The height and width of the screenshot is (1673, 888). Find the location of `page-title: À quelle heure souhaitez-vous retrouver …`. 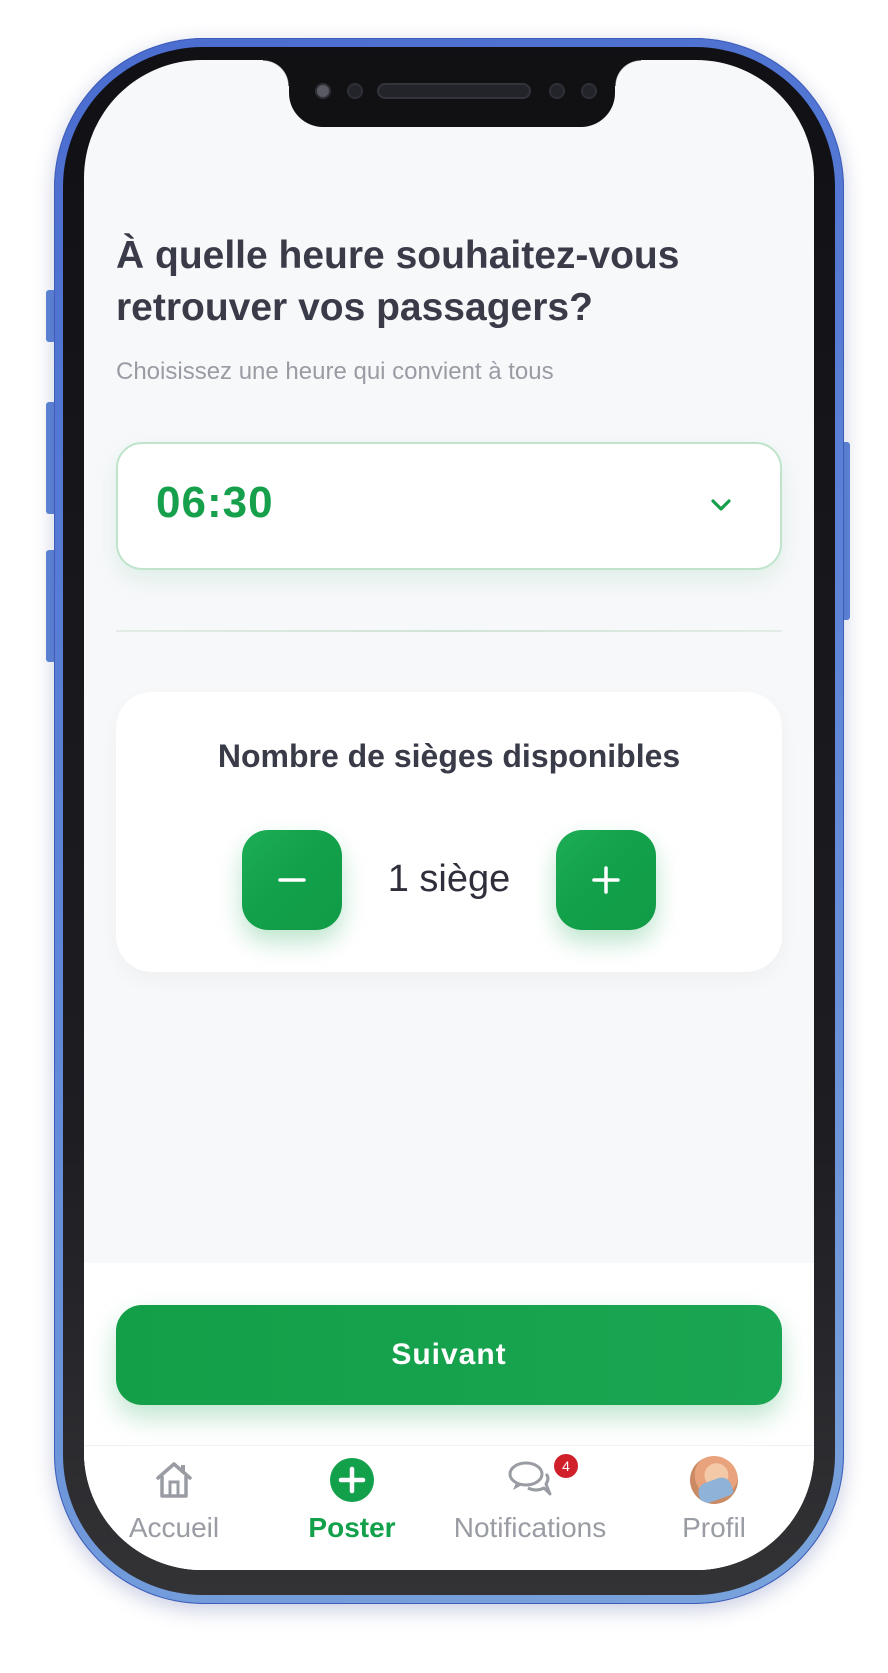

page-title: À quelle heure souhaitez-vous retrouver … is located at coordinates (398, 281).